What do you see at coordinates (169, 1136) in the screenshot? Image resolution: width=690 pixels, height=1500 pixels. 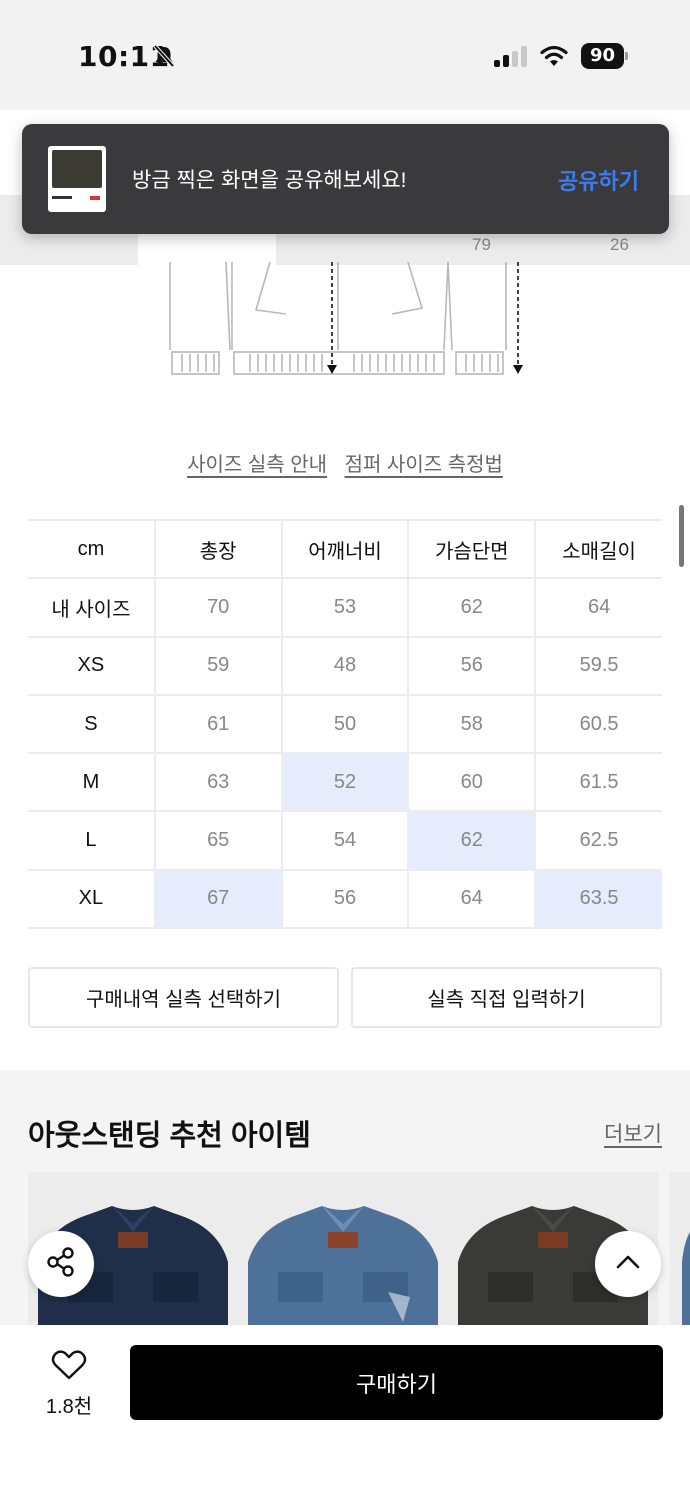 I see `recommend-title: 아웃스탠딩 추천 아이템` at bounding box center [169, 1136].